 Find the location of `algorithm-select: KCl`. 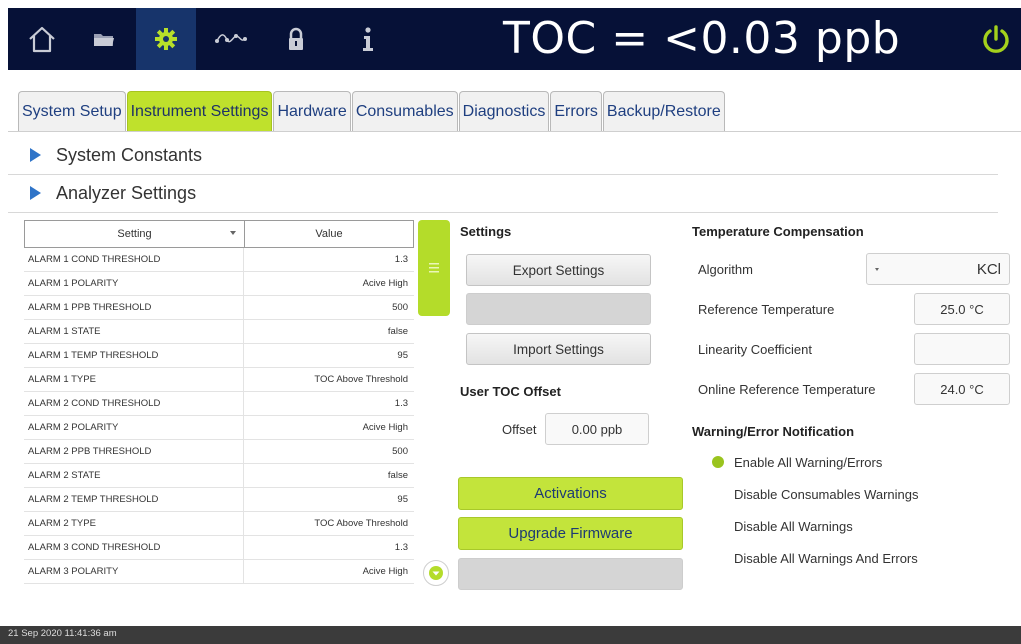

algorithm-select: KCl is located at coordinates (938, 269).